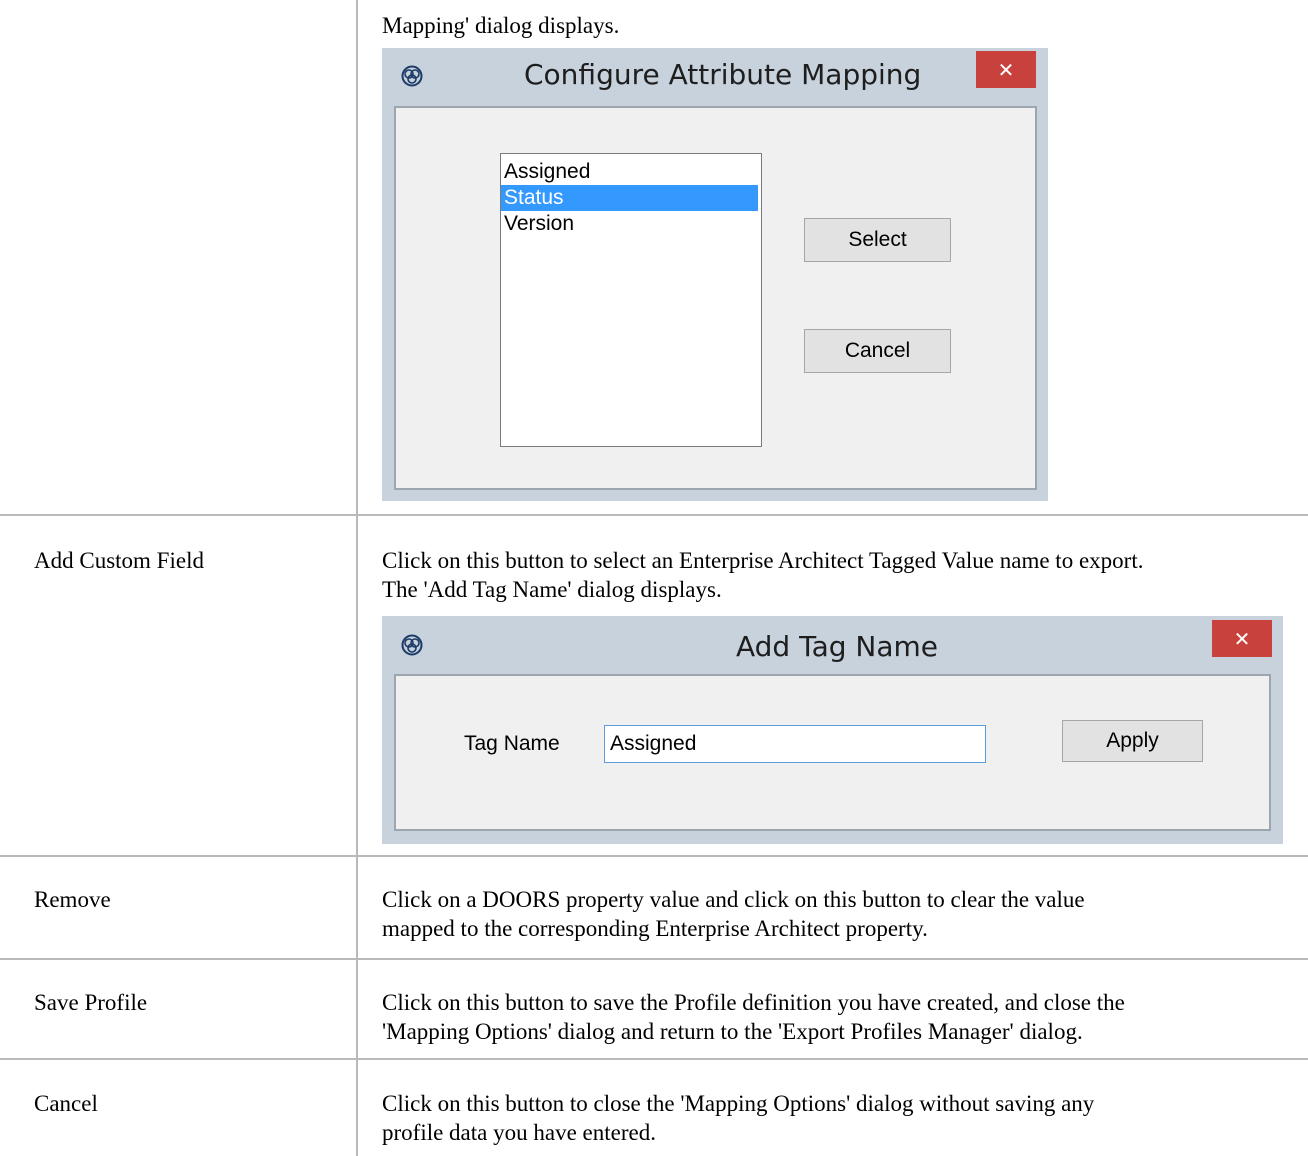  I want to click on dialog-title: Configure Attribute Mapping, so click(723, 74).